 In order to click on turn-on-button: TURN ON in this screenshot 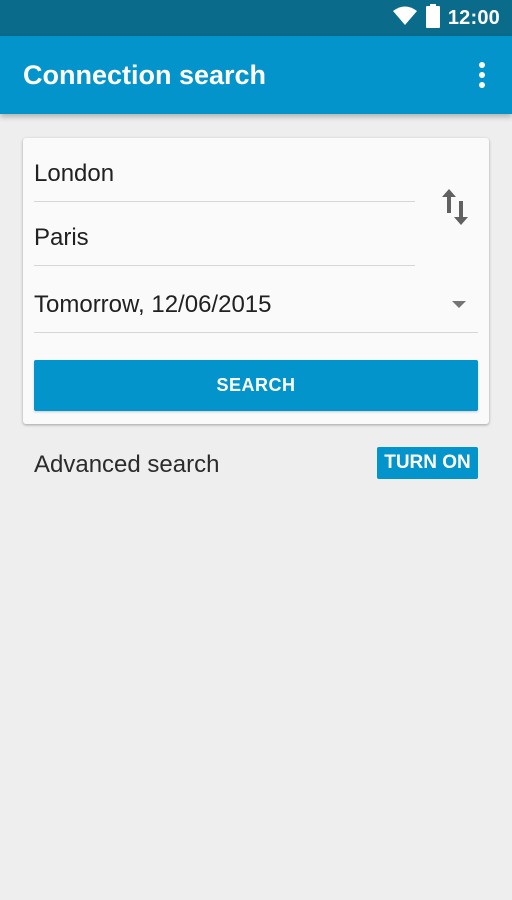, I will do `click(427, 463)`.